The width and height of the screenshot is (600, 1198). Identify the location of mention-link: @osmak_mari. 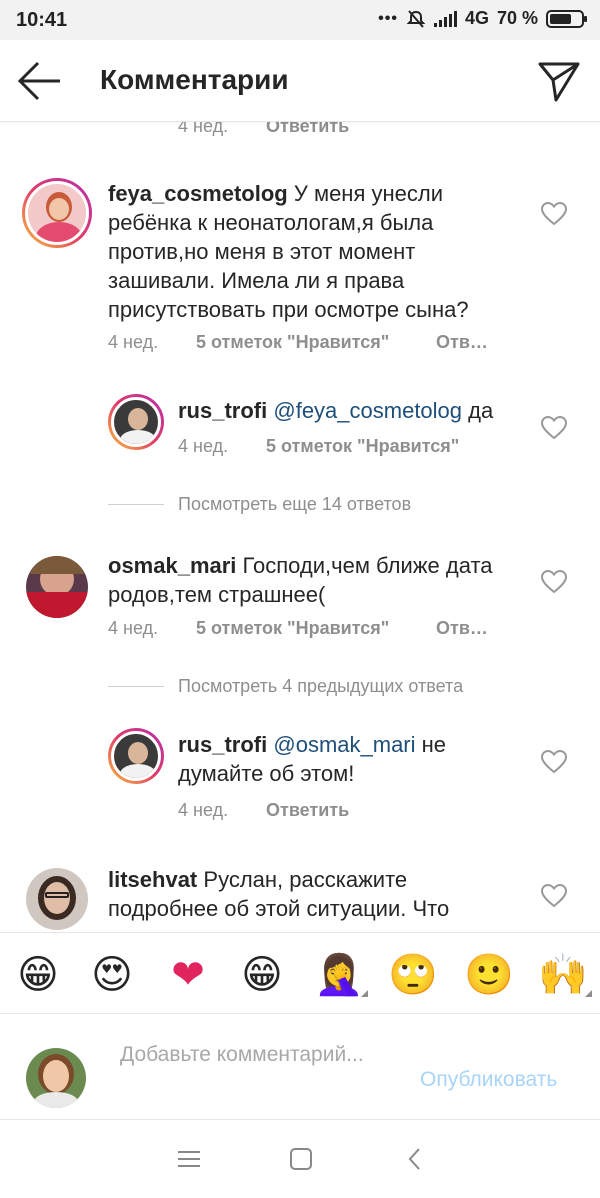
(344, 744).